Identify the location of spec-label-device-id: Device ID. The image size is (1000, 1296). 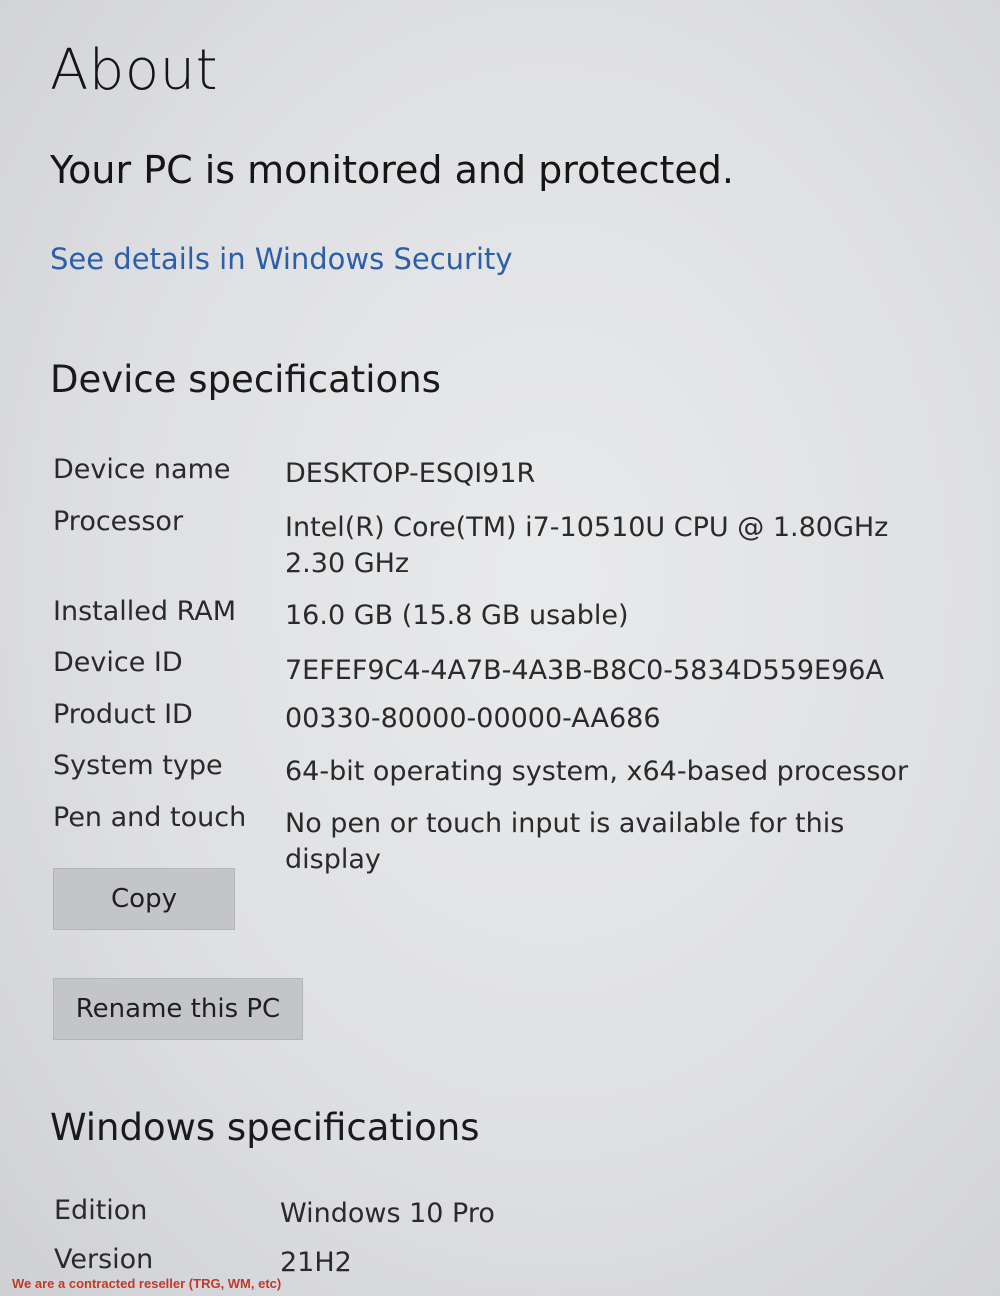
(118, 662).